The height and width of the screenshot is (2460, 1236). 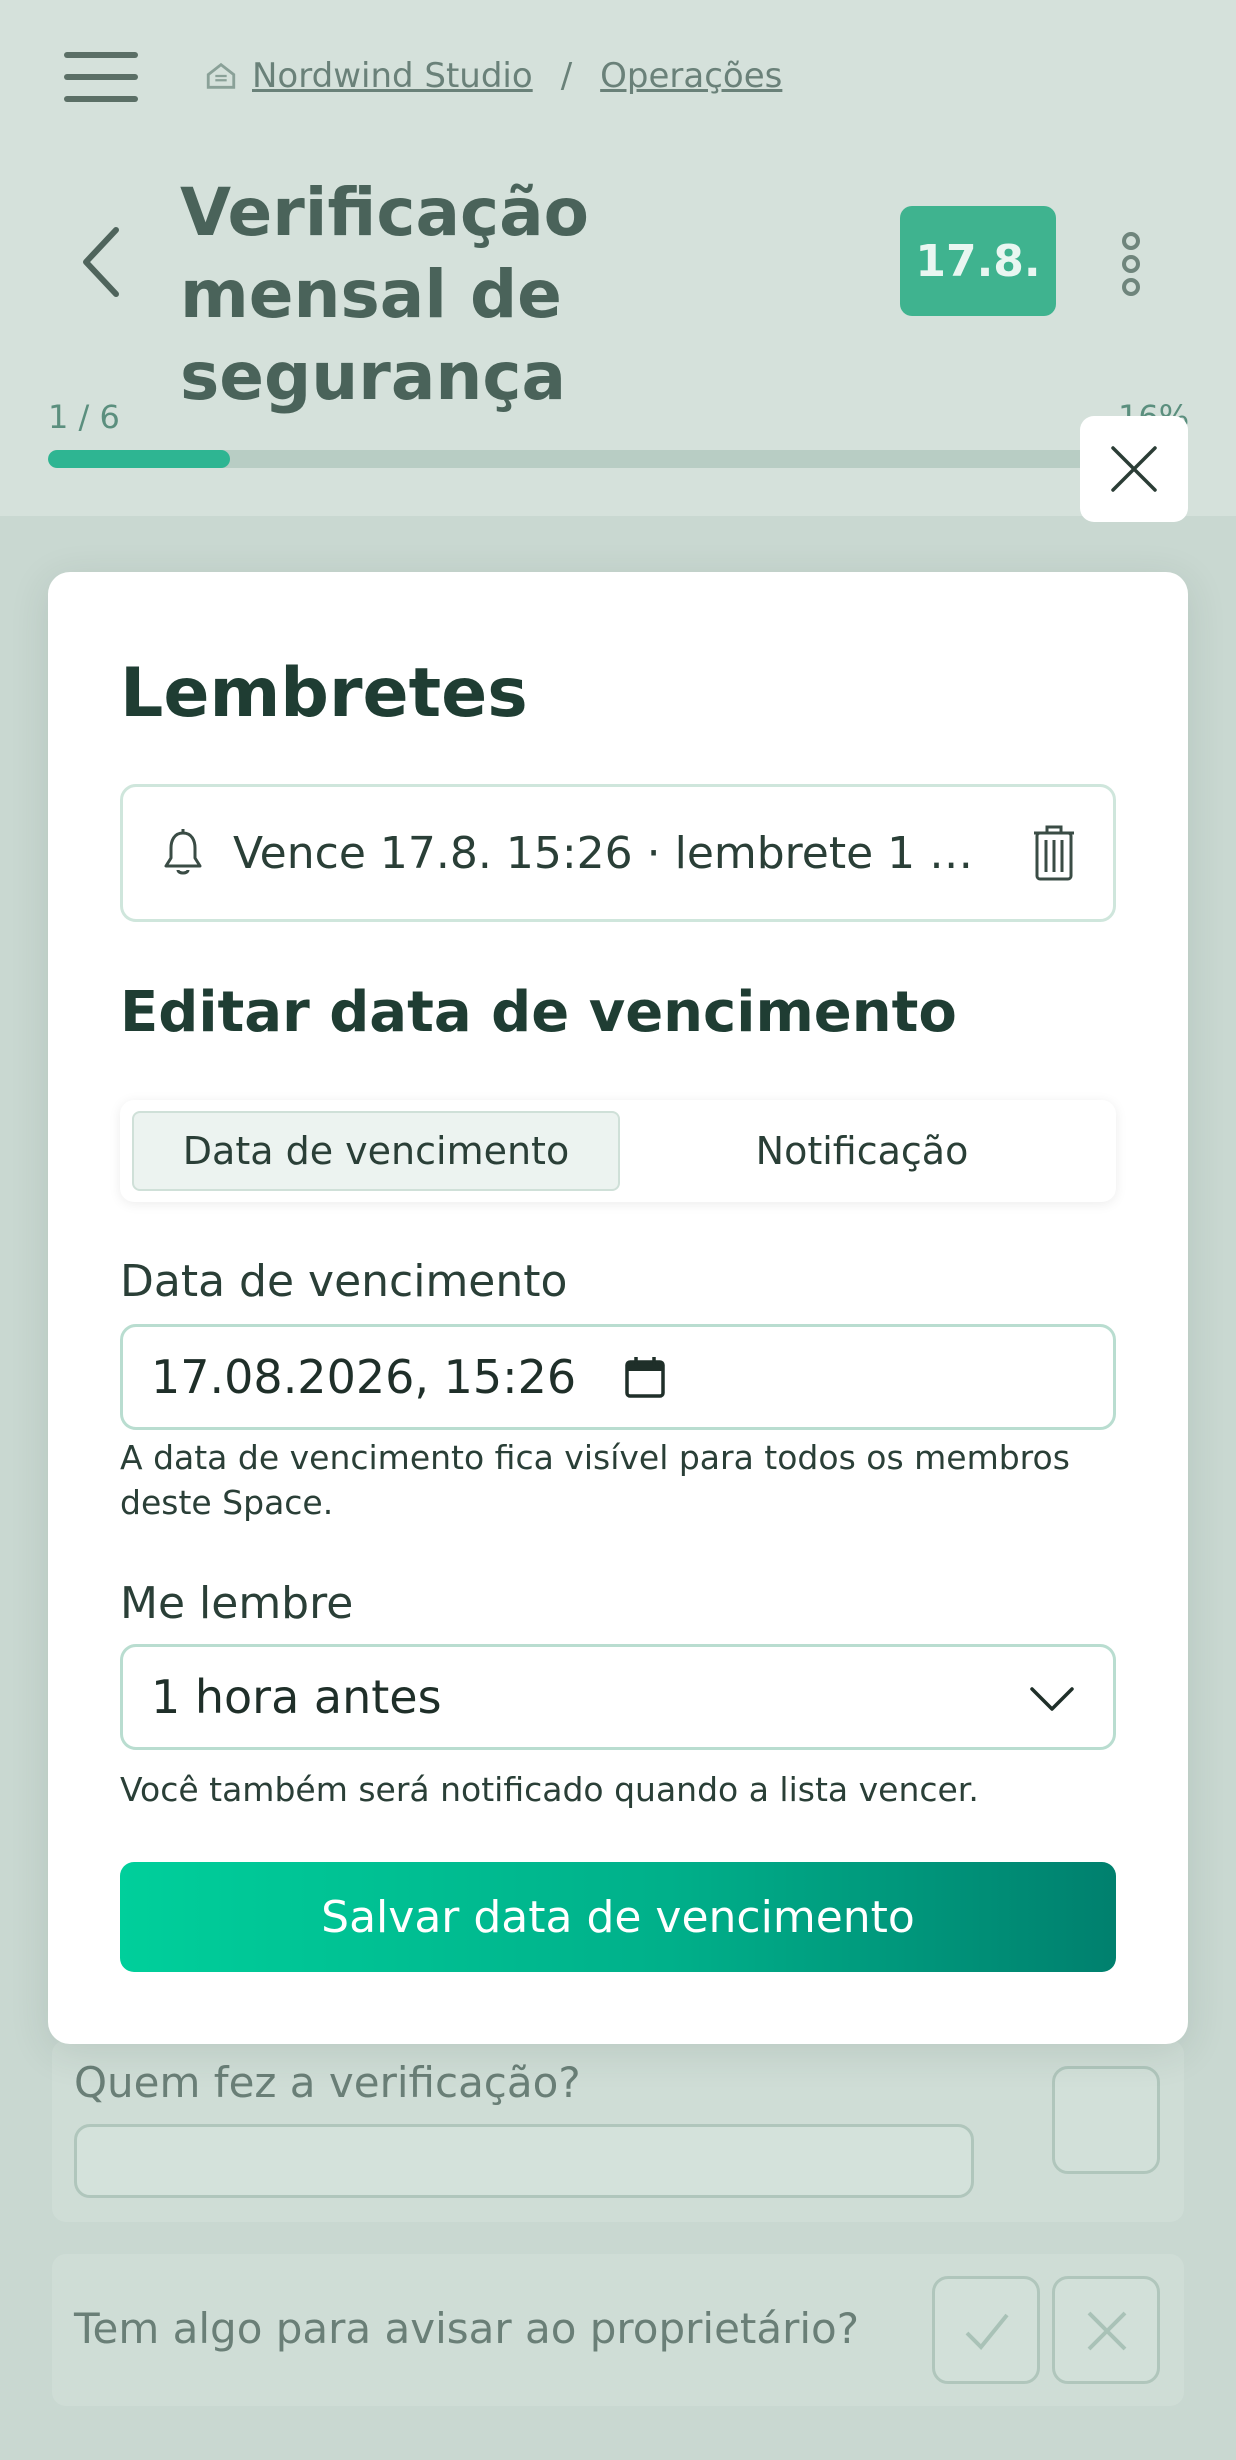 I want to click on home-icon, so click(x=221, y=75).